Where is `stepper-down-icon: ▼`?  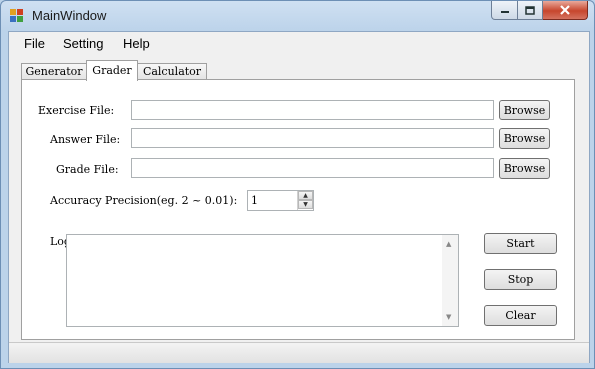 stepper-down-icon: ▼ is located at coordinates (305, 204).